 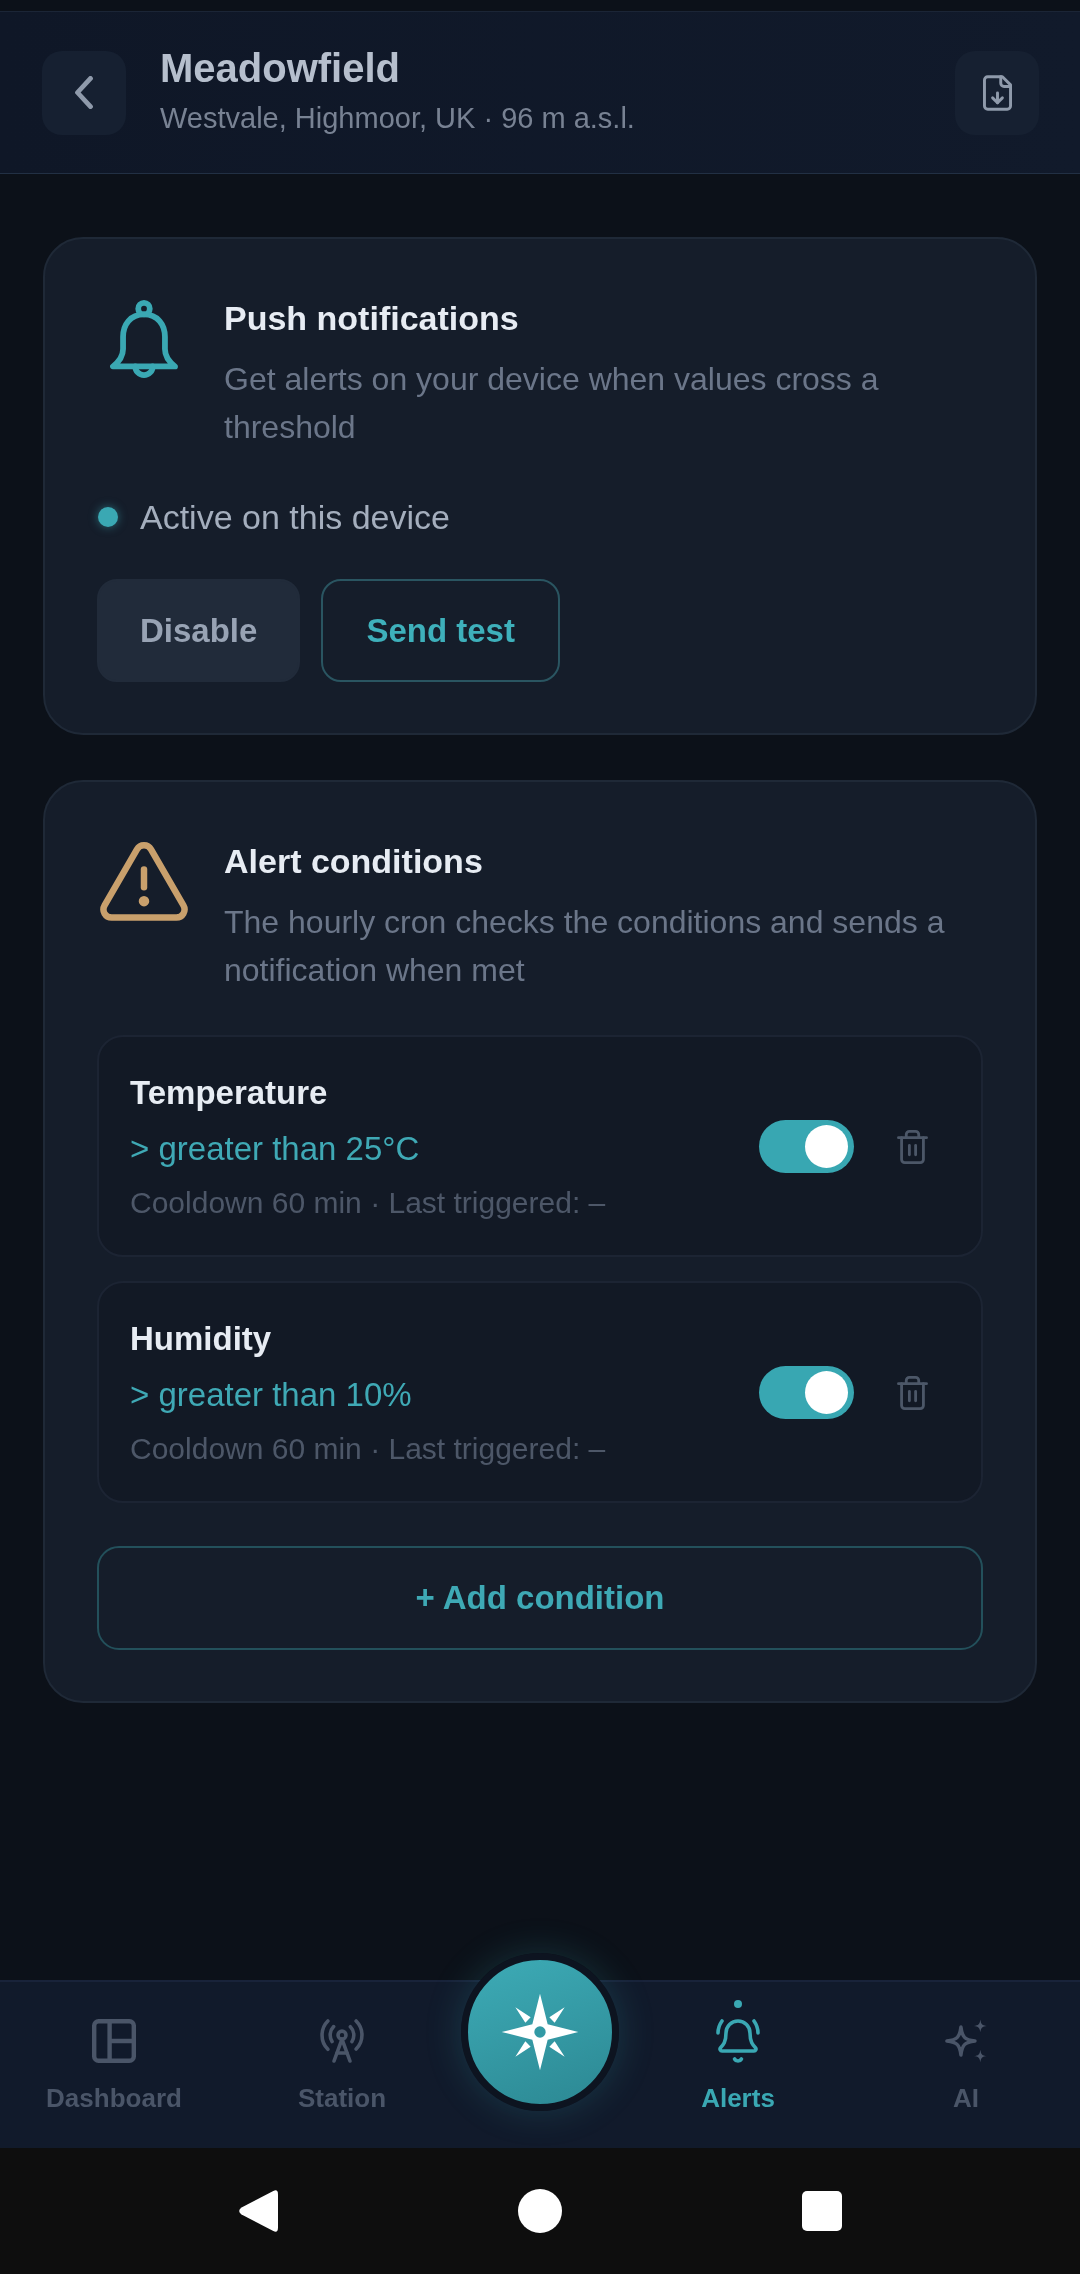 I want to click on home-circle-icon, so click(x=540, y=2211).